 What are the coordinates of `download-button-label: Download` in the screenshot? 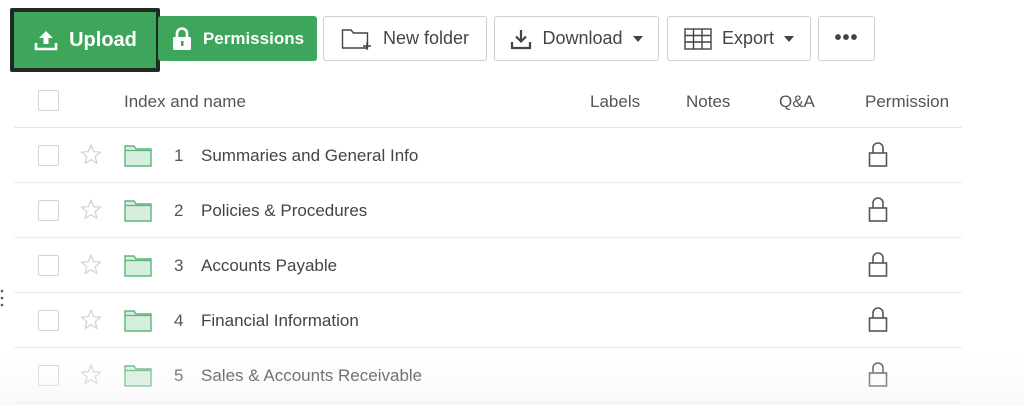 It's located at (582, 38).